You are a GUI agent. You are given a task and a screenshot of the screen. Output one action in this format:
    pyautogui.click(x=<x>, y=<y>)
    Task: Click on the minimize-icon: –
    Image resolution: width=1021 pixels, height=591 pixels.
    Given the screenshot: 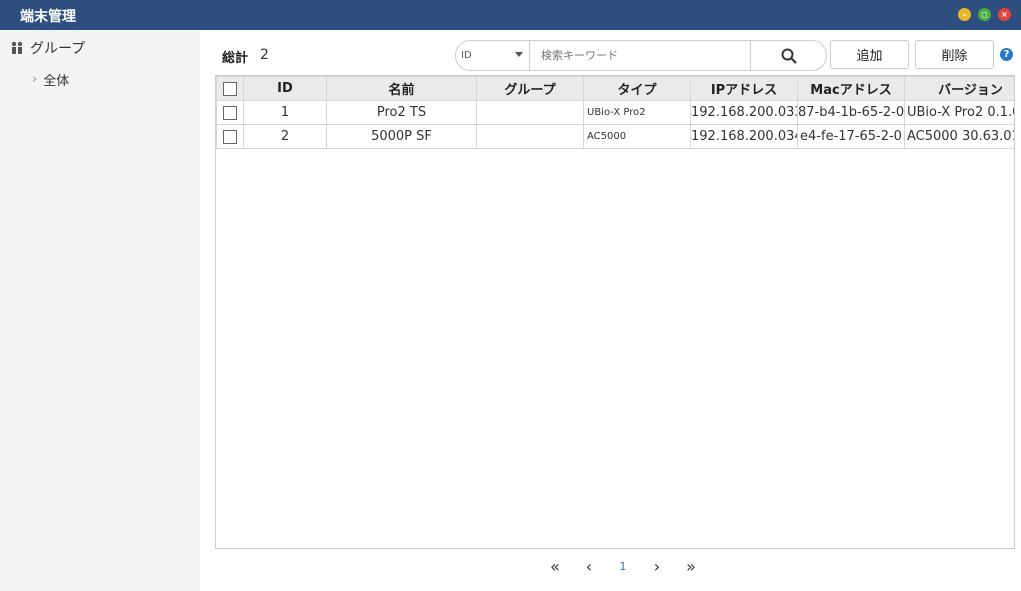 What is the action you would take?
    pyautogui.click(x=964, y=14)
    